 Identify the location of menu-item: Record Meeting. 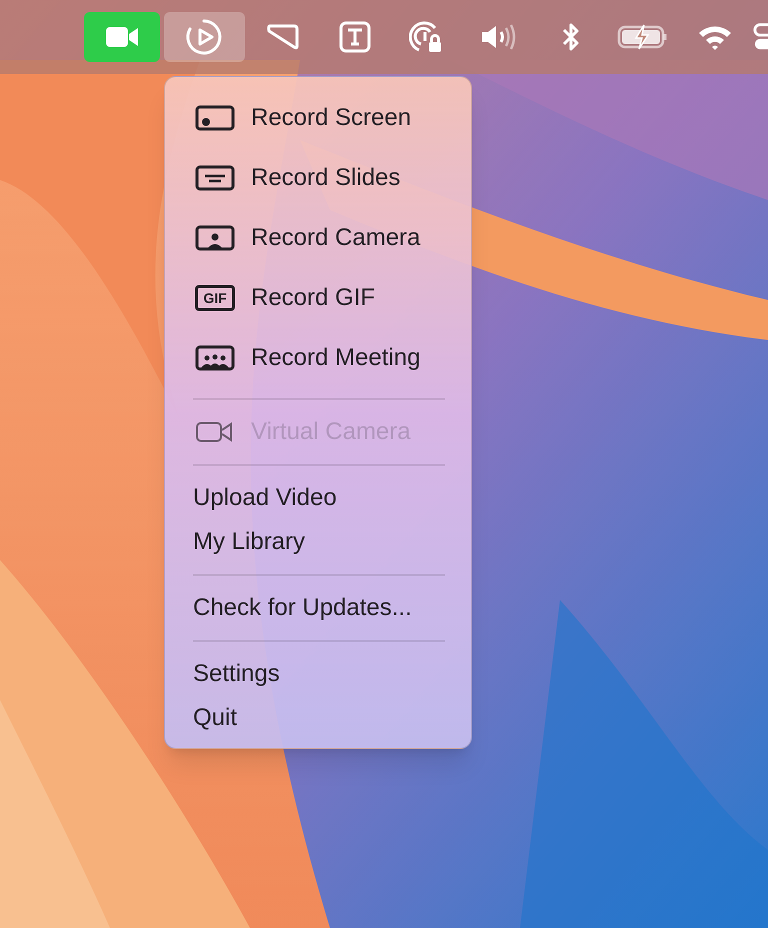
(318, 358).